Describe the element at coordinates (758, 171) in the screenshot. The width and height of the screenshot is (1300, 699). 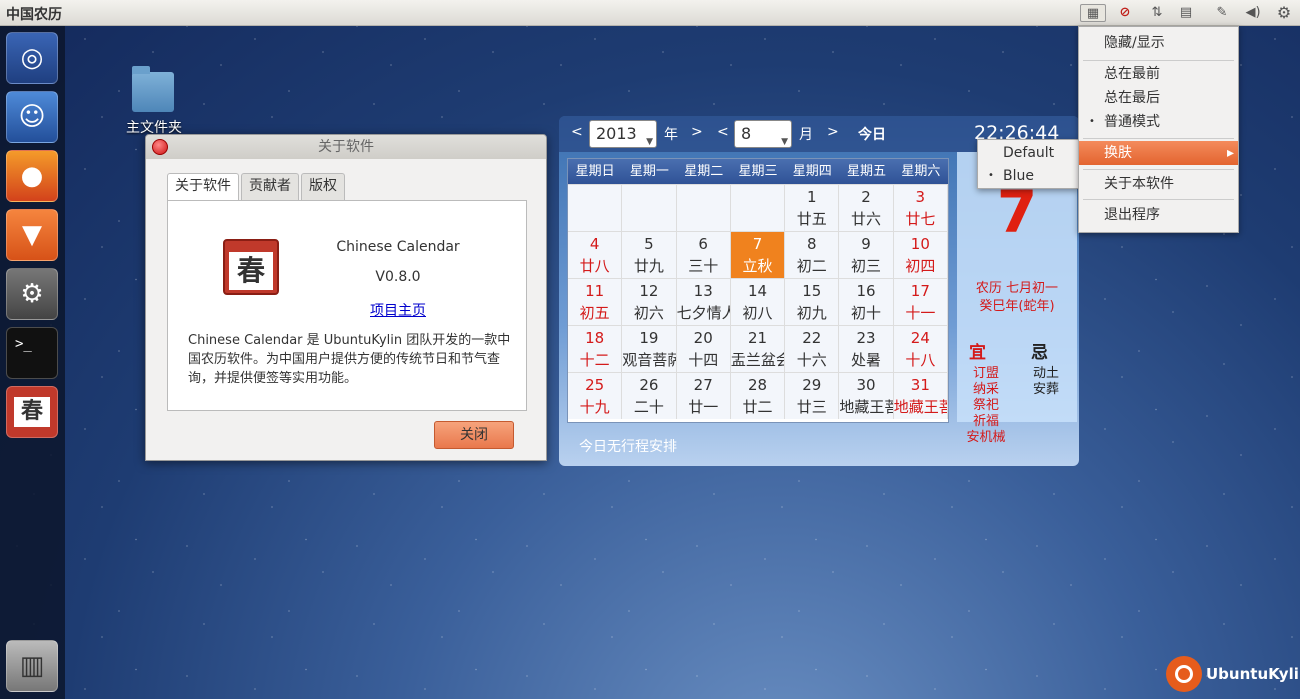
I see `weekday-header: 星期日 星期一 星期二 星期三 星期四 星期五 星期六` at that location.